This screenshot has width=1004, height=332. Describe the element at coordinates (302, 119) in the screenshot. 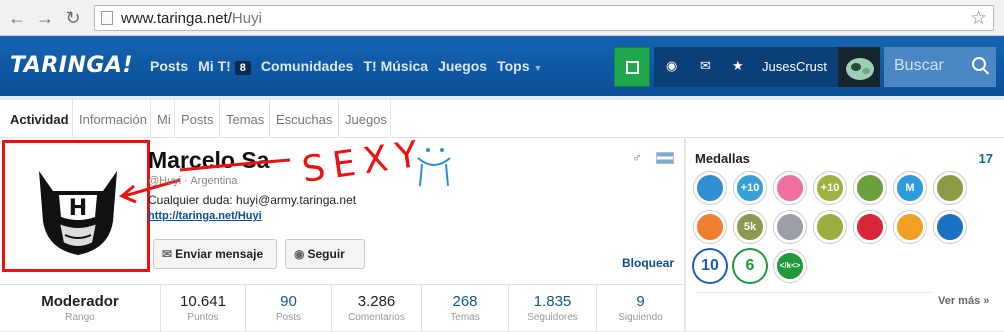

I see `tab-escuchas: Escuchas` at that location.